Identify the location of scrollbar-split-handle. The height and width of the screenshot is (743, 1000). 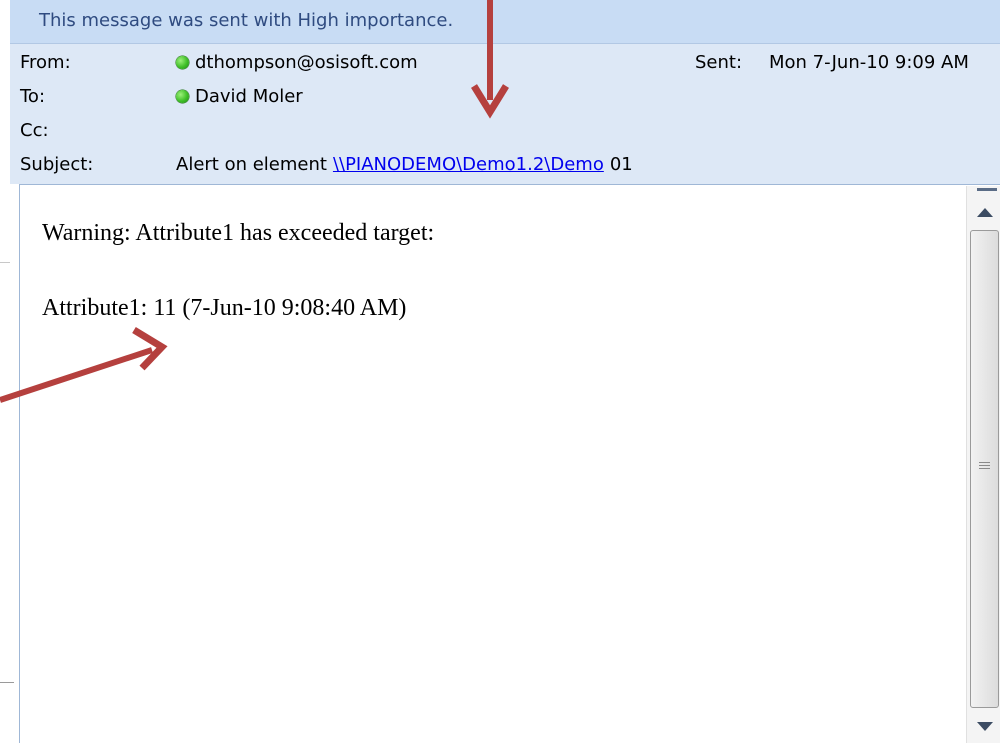
(987, 189).